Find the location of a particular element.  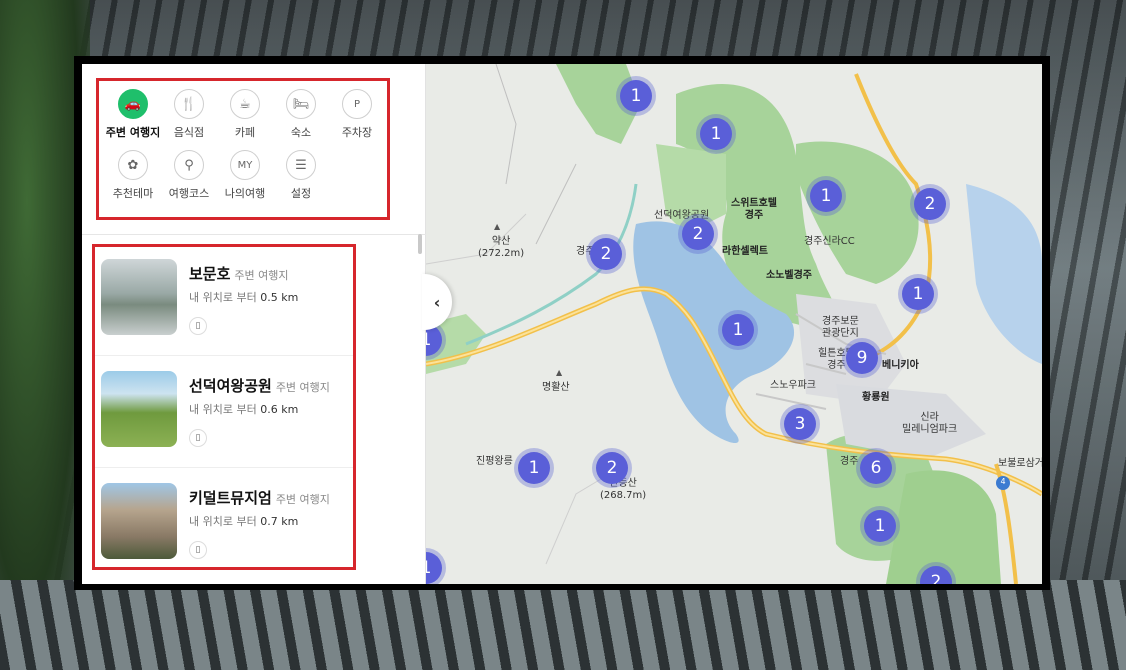

category-label: 음식점 is located at coordinates (189, 132).